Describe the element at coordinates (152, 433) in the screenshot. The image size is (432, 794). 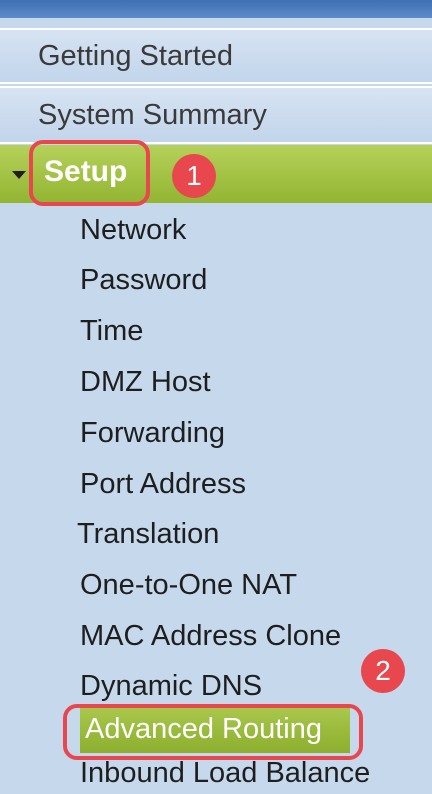
I see `sub-item-forwarding: Forwarding` at that location.